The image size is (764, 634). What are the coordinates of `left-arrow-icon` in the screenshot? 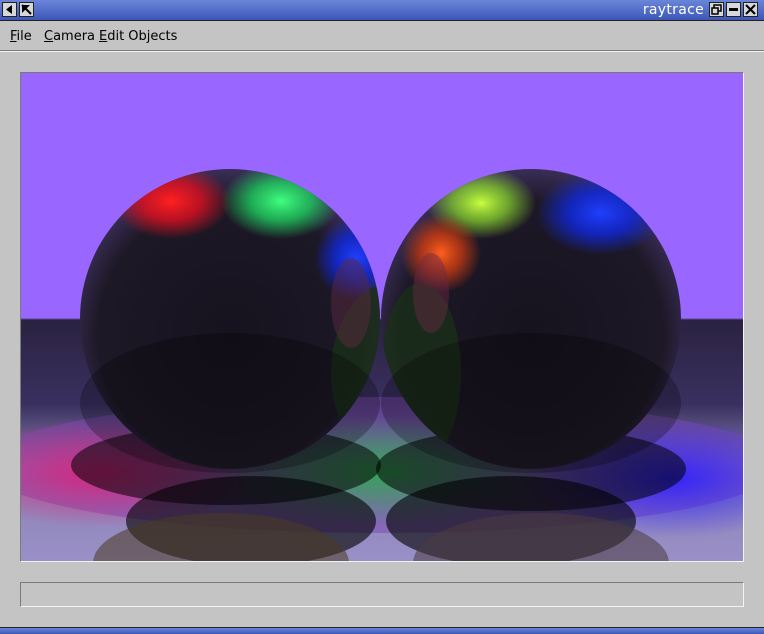 It's located at (9, 9).